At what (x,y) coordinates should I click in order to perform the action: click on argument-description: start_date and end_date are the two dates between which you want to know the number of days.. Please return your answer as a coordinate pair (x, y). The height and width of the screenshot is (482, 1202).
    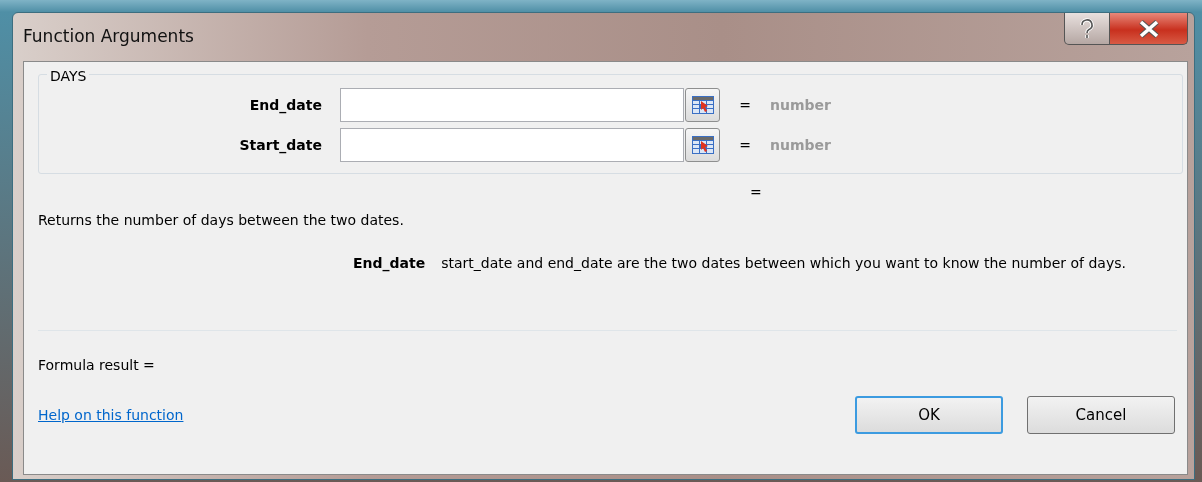
    Looking at the image, I should click on (783, 263).